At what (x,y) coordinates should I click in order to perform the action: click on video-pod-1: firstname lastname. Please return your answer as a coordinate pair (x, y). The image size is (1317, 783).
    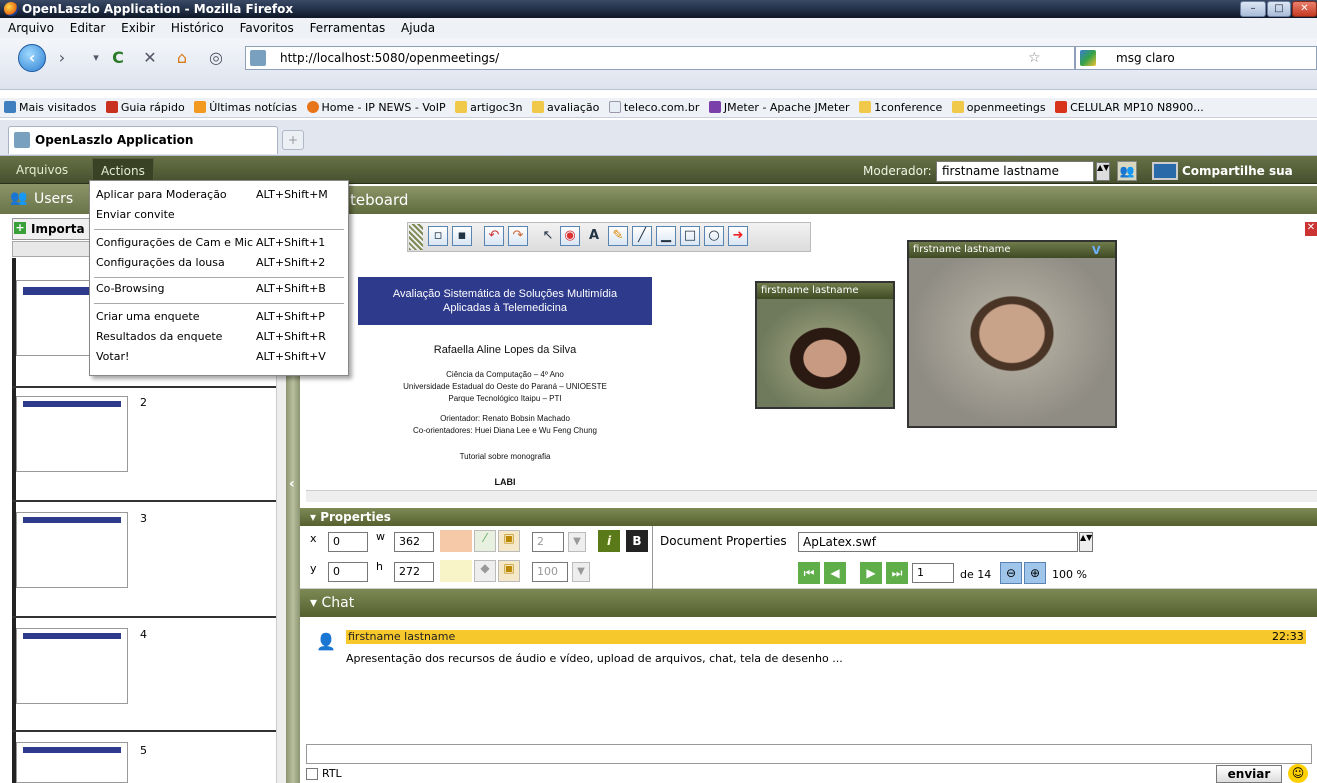
    Looking at the image, I should click on (825, 345).